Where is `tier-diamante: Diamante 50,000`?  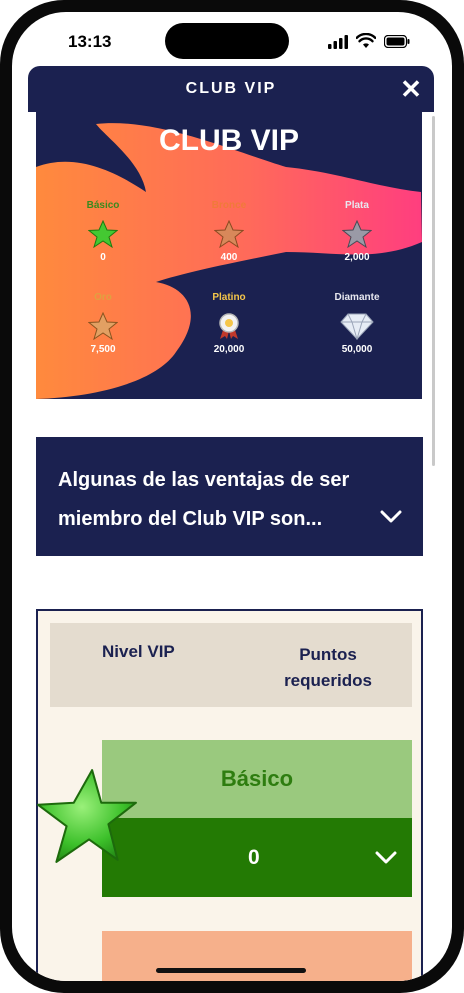
tier-diamante: Diamante 50,000 is located at coordinates (357, 323).